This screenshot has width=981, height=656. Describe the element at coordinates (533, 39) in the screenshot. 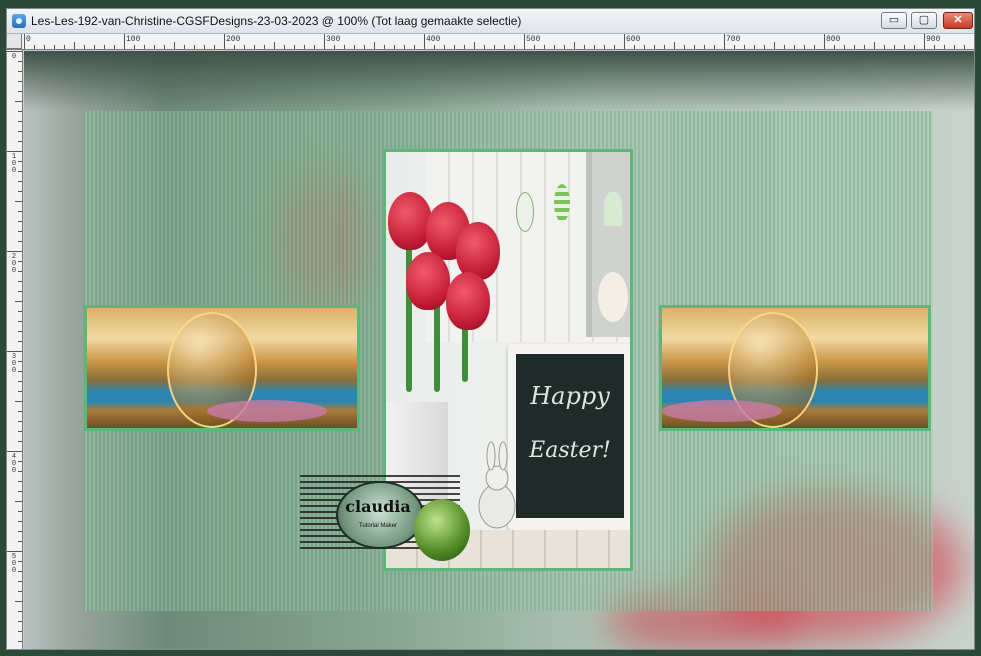

I see `ruler-top-label: 500` at that location.